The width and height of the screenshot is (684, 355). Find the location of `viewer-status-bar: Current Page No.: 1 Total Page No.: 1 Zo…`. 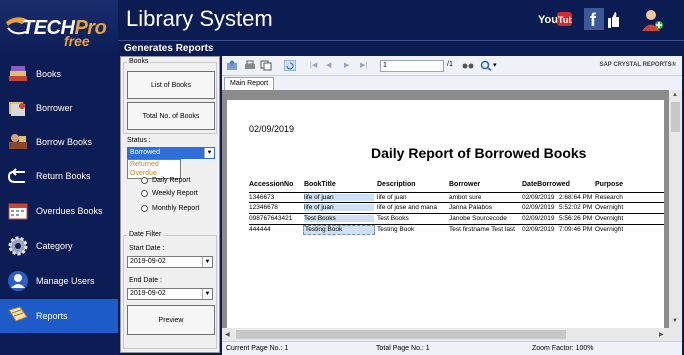

viewer-status-bar: Current Page No.: 1 Total Page No.: 1 Zo… is located at coordinates (452, 348).